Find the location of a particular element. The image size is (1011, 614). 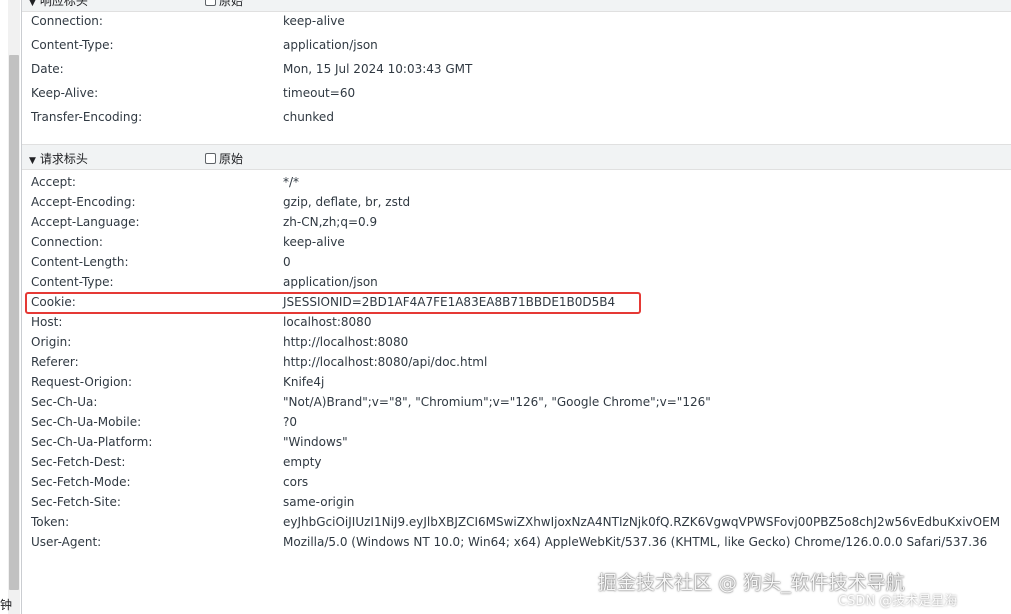

header-name: Sec-Fetch-Mode: is located at coordinates (81, 482).